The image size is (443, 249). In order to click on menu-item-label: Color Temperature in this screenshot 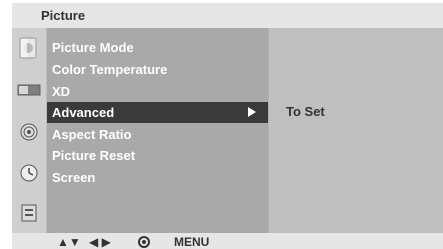, I will do `click(110, 69)`.